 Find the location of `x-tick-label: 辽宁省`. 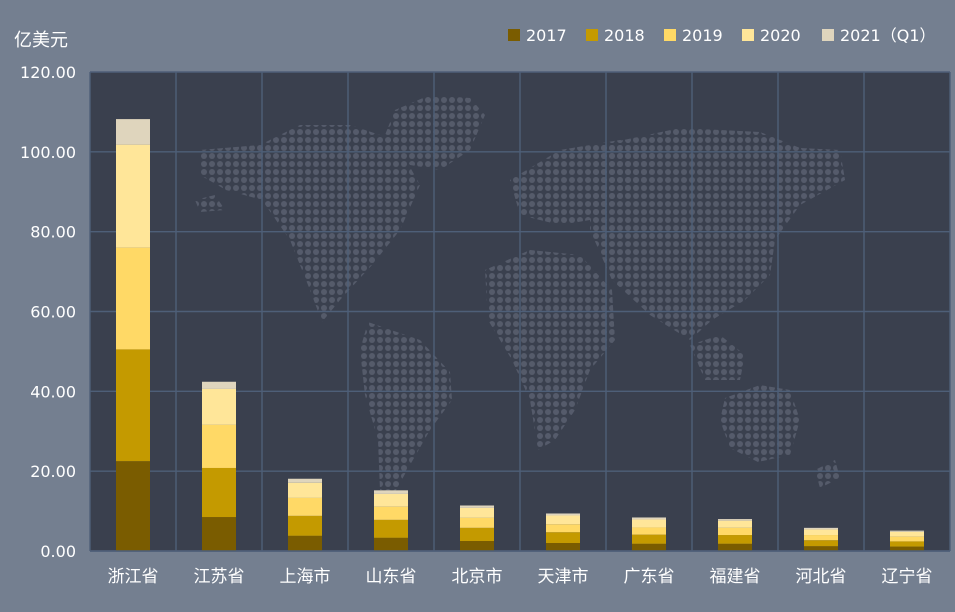

x-tick-label: 辽宁省 is located at coordinates (907, 577).